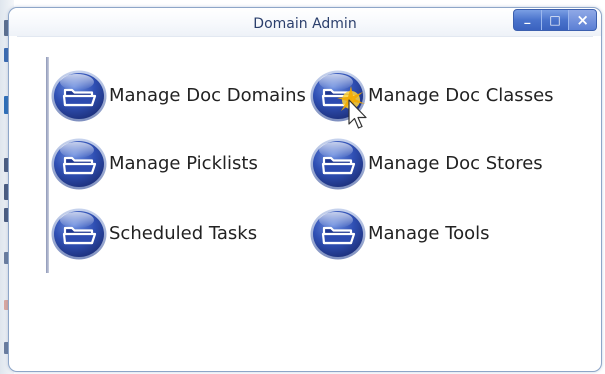 Image resolution: width=605 pixels, height=374 pixels. I want to click on maximize-icon: □, so click(555, 20).